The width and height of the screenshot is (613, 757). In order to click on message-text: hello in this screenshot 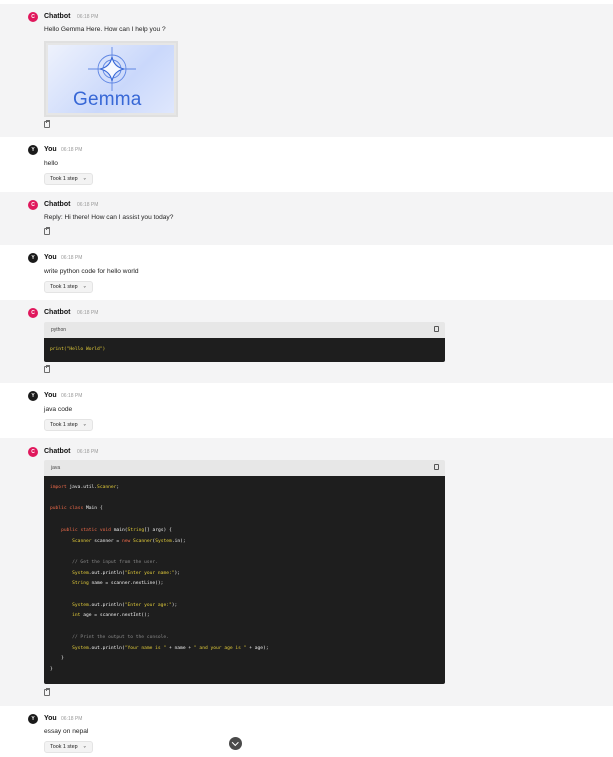, I will do `click(51, 163)`.